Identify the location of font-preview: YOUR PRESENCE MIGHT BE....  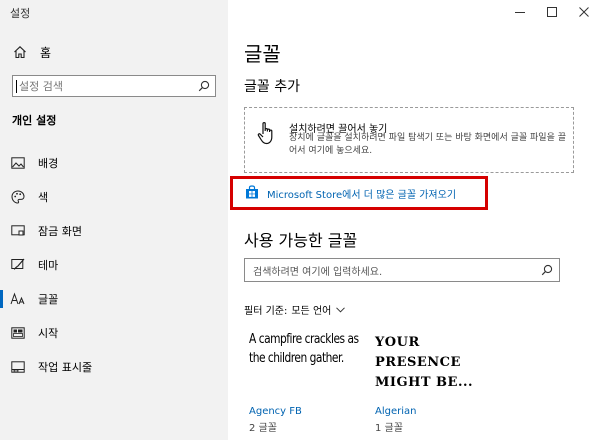
(424, 362).